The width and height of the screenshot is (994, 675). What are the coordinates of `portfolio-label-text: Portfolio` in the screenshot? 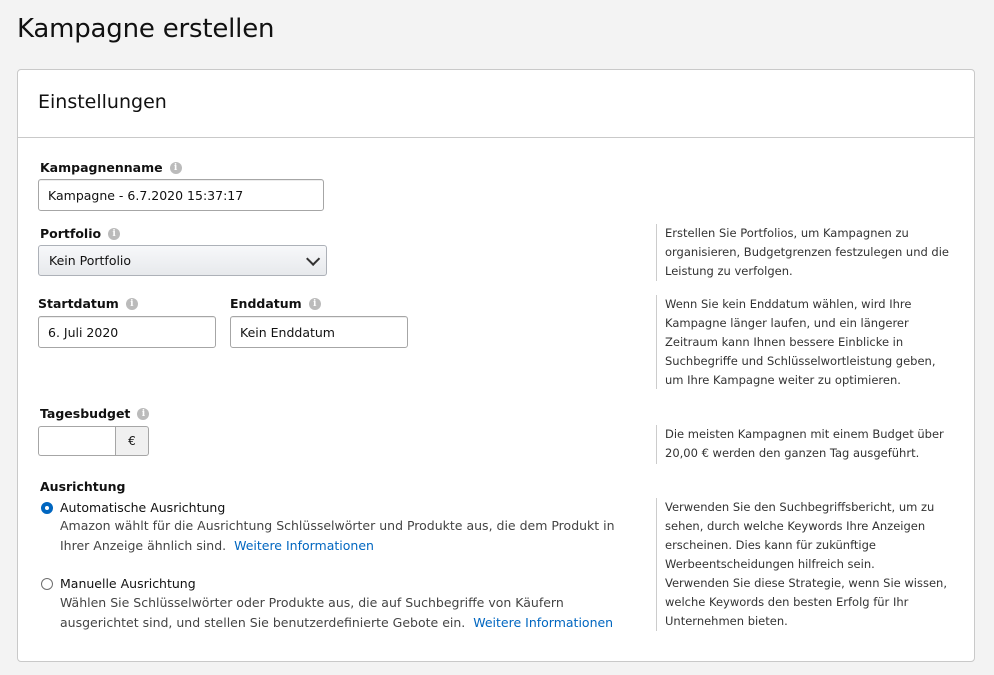 It's located at (71, 233).